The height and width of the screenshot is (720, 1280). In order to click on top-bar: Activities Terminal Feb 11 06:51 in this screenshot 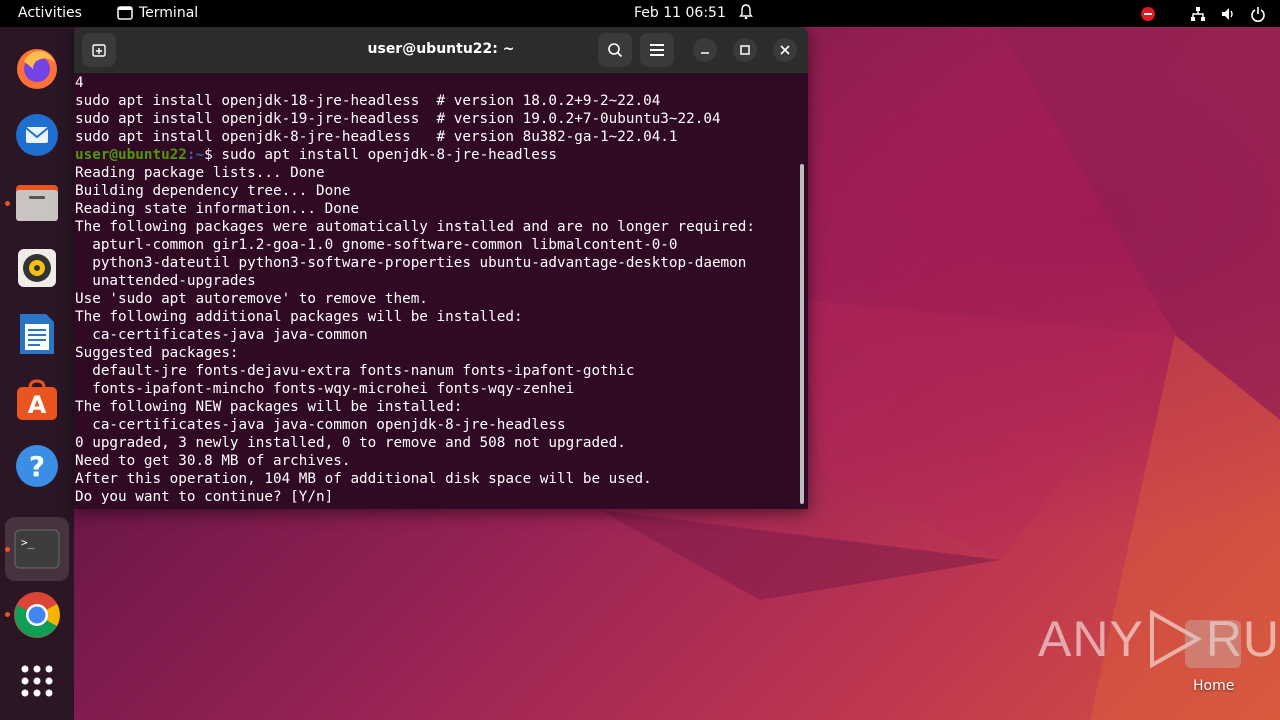, I will do `click(640, 13)`.